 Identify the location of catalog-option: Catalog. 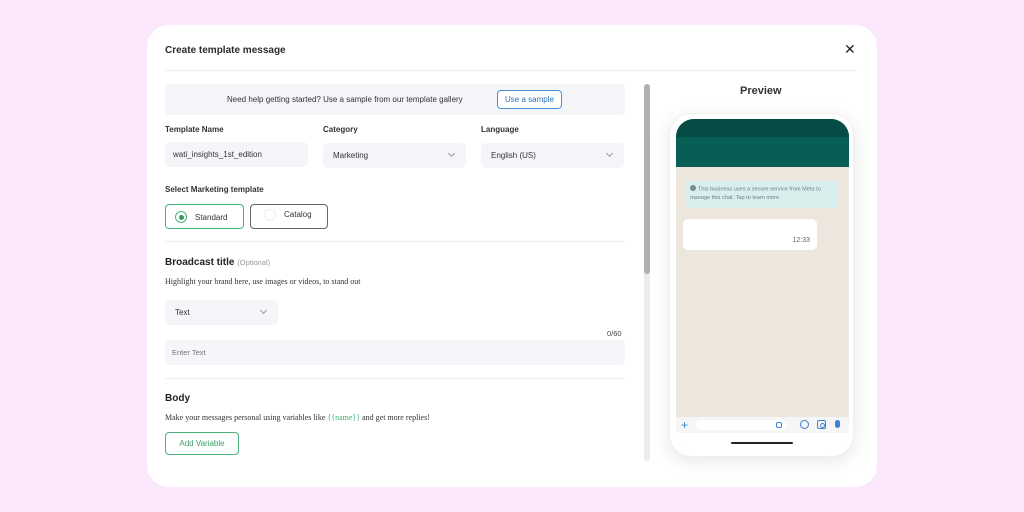
(289, 216).